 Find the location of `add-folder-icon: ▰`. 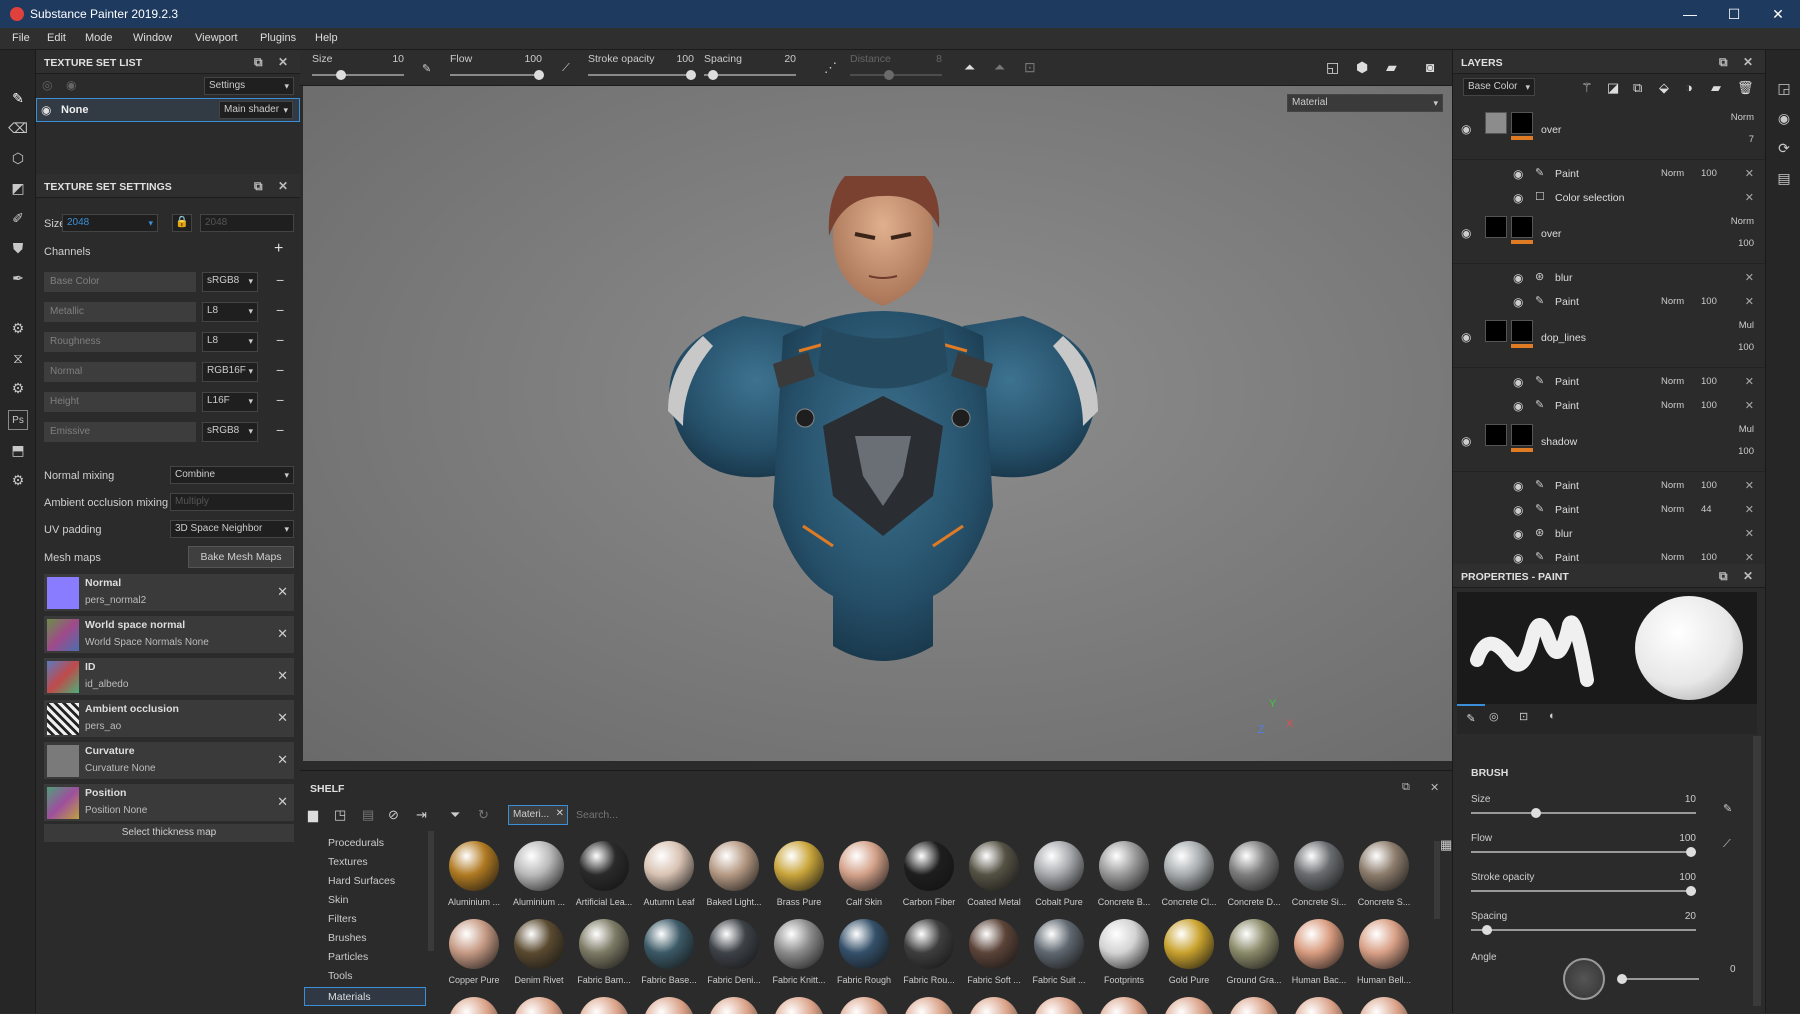

add-folder-icon: ▰ is located at coordinates (1716, 88).